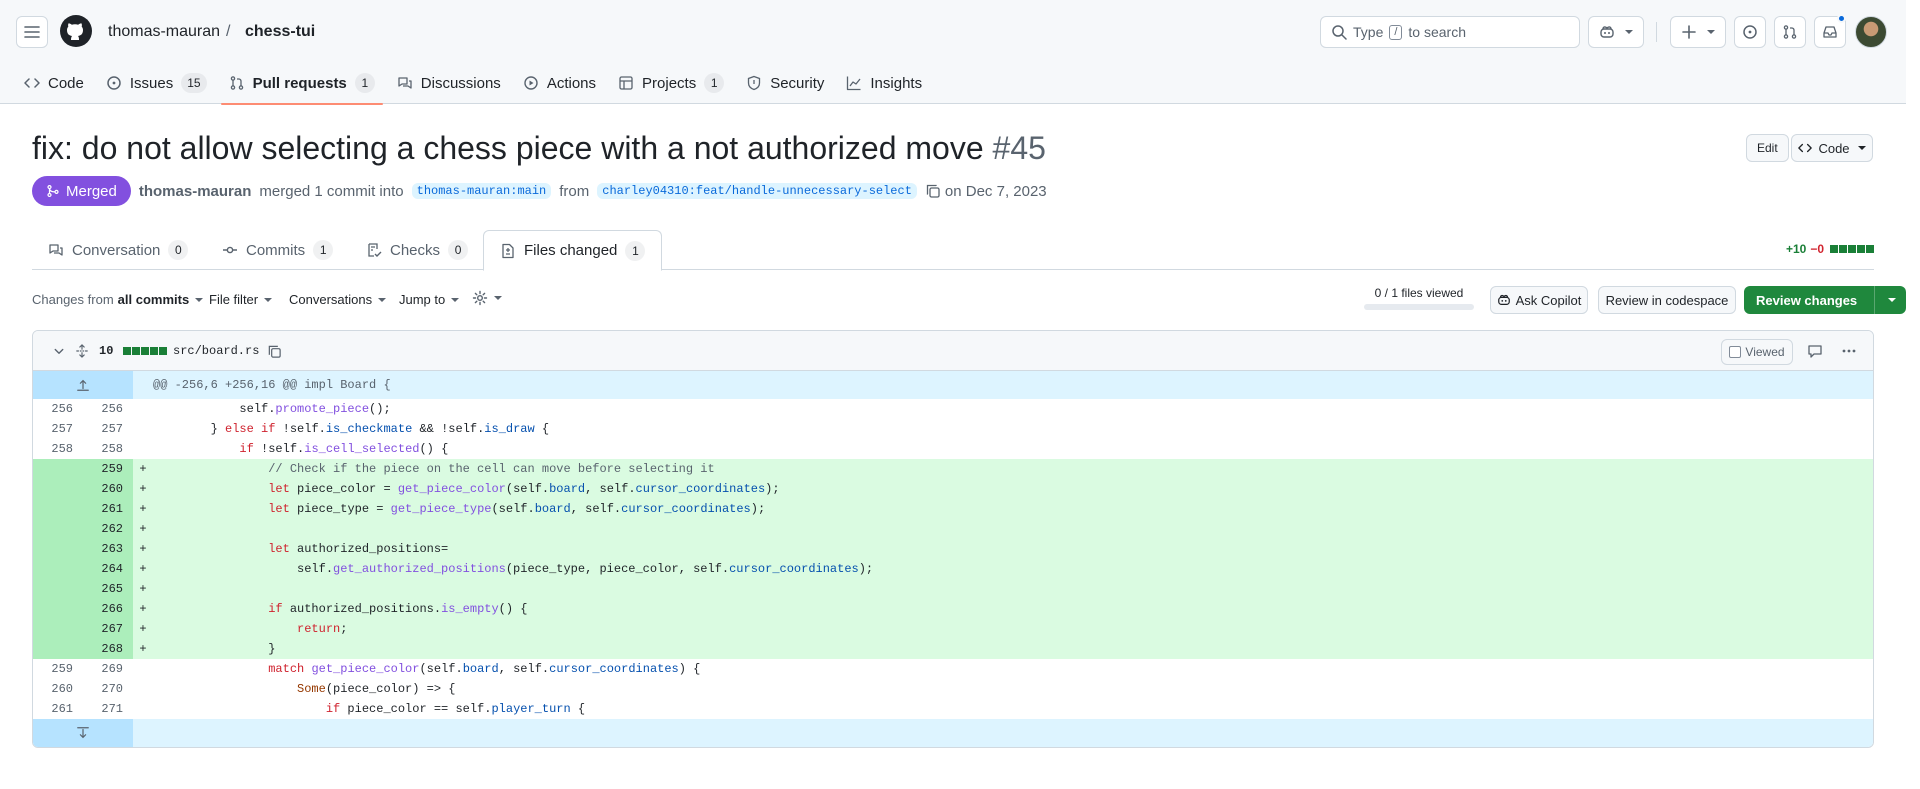  I want to click on viewed-checkbox, so click(1735, 352).